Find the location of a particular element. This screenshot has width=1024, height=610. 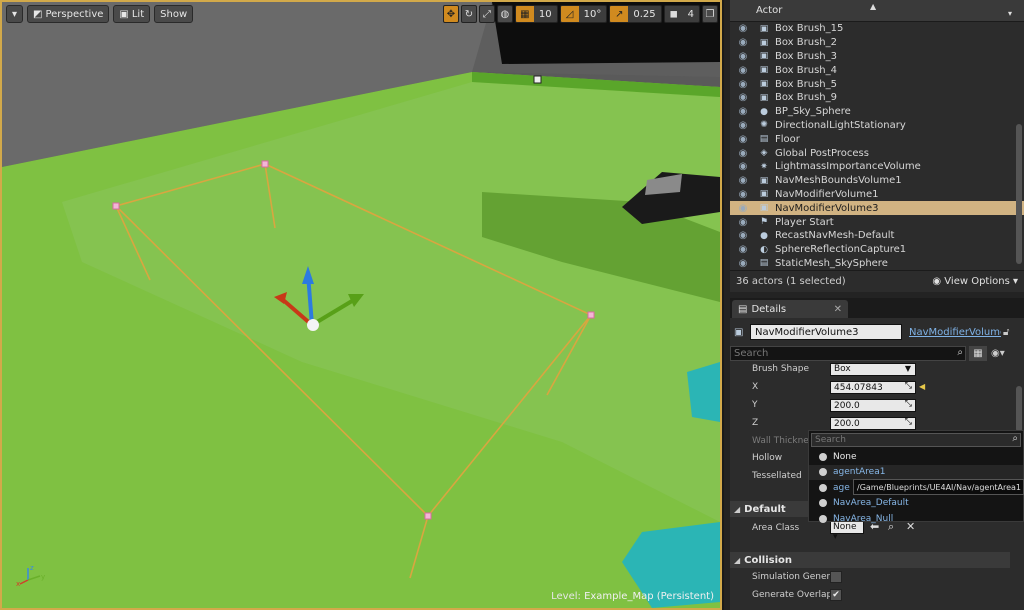

cube-icon: ▣ is located at coordinates (124, 14).